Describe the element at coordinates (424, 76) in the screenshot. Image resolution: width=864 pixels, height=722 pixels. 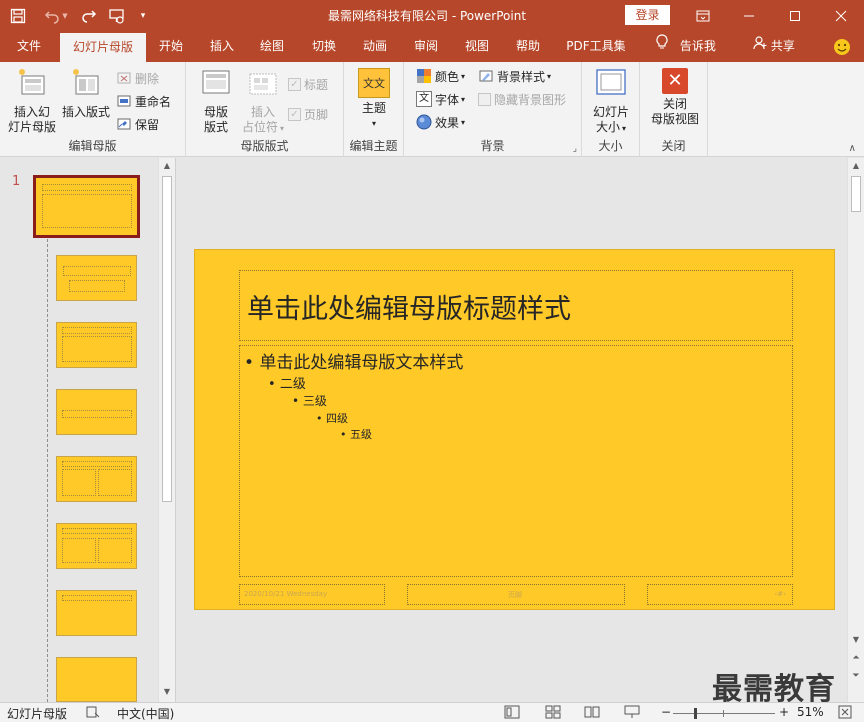
I see `colors-palette-icon` at that location.